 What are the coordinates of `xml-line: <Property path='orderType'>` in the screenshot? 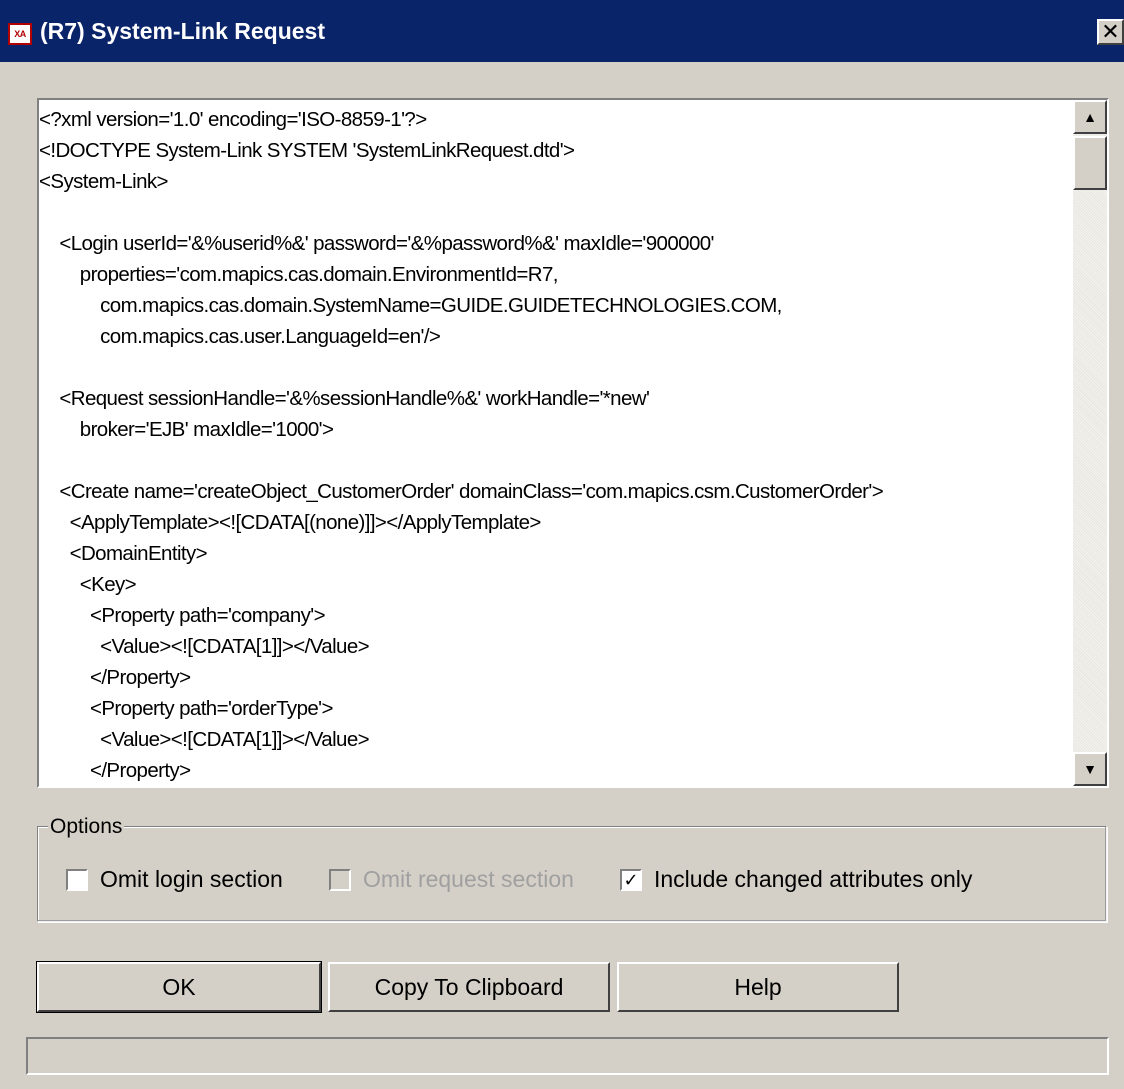 It's located at (186, 708).